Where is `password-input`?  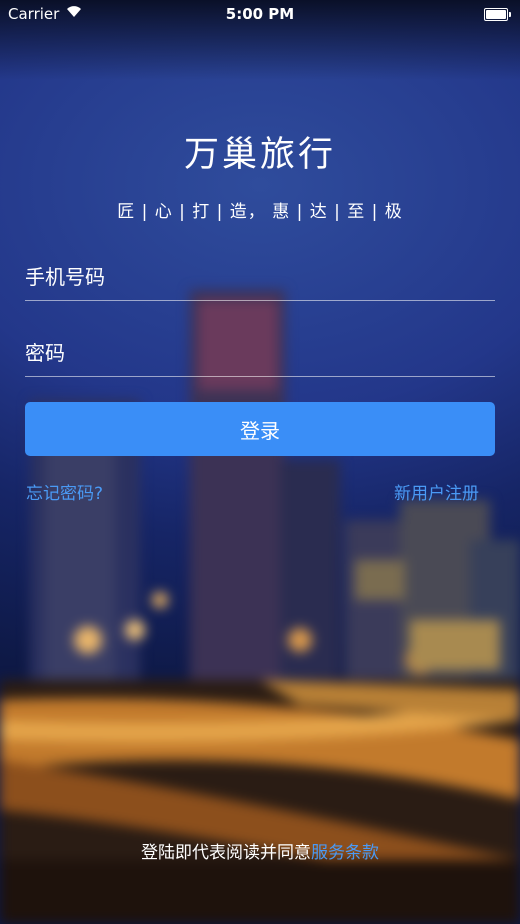
password-input is located at coordinates (260, 353).